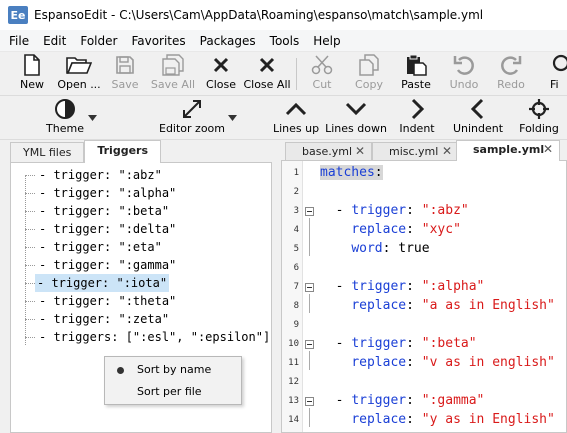  I want to click on lines-up-button: Lines up, so click(296, 118).